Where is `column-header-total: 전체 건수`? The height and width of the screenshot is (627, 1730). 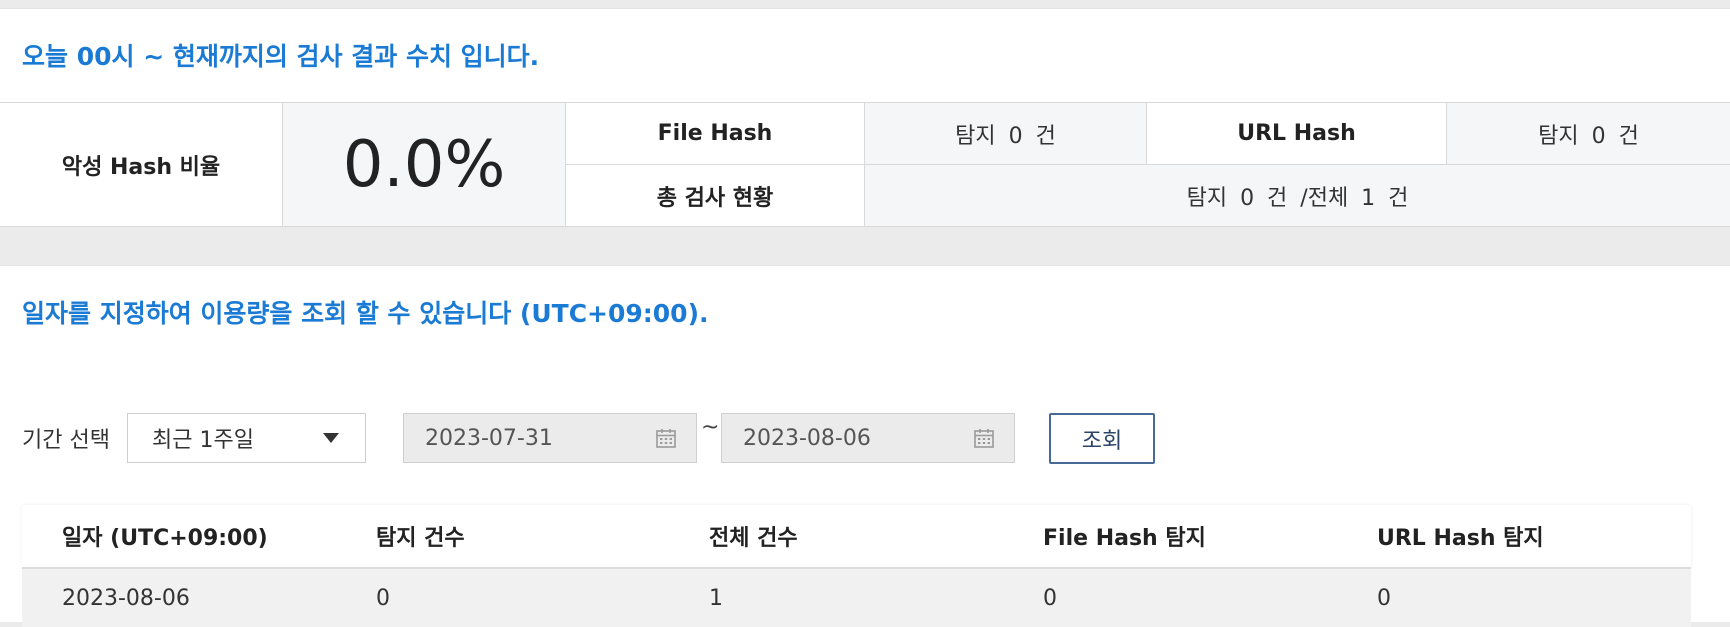
column-header-total: 전체 건수 is located at coordinates (753, 536).